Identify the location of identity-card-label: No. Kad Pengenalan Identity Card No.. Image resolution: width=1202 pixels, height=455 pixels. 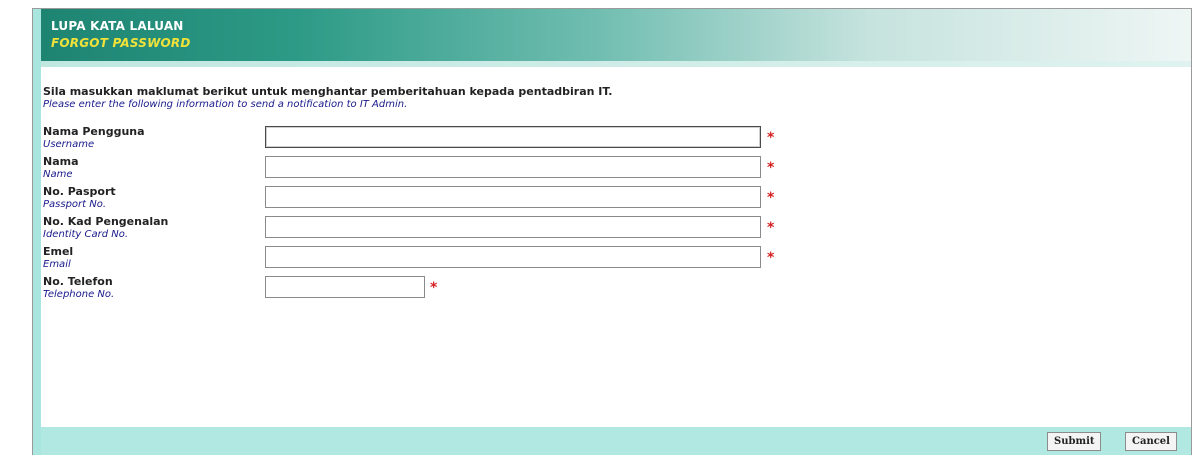
(153, 228).